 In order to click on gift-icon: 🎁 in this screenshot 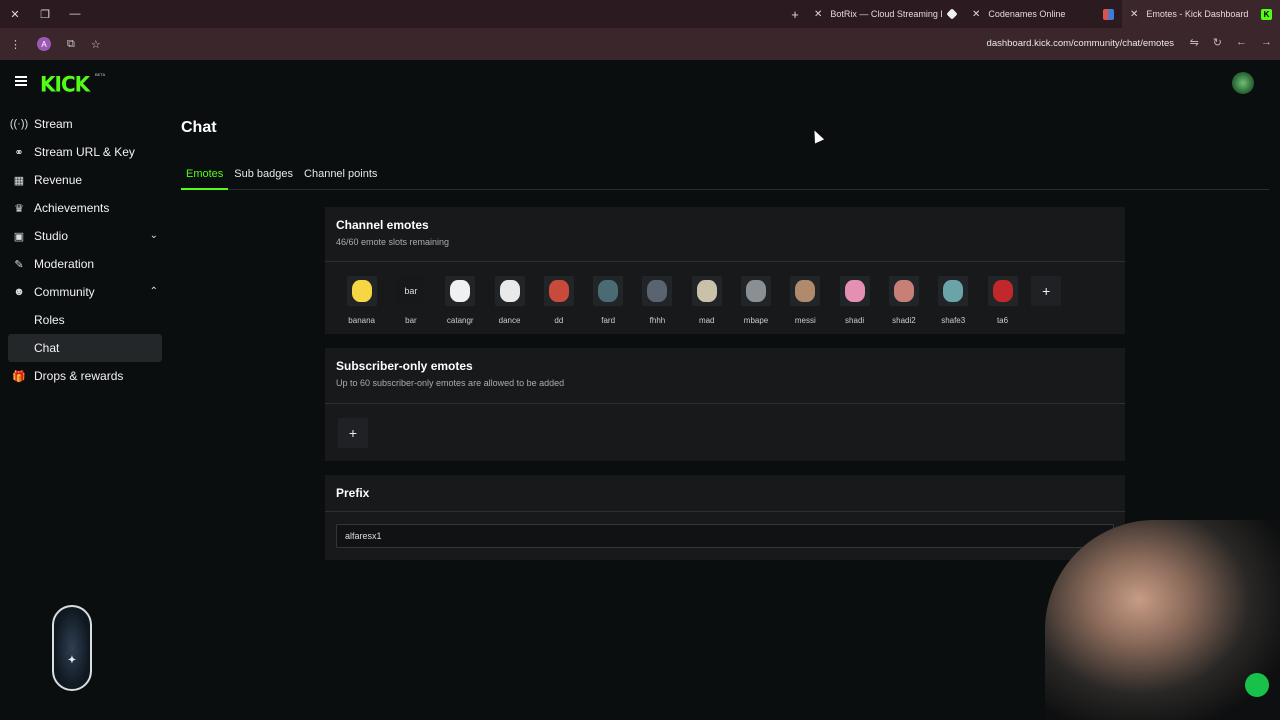, I will do `click(19, 376)`.